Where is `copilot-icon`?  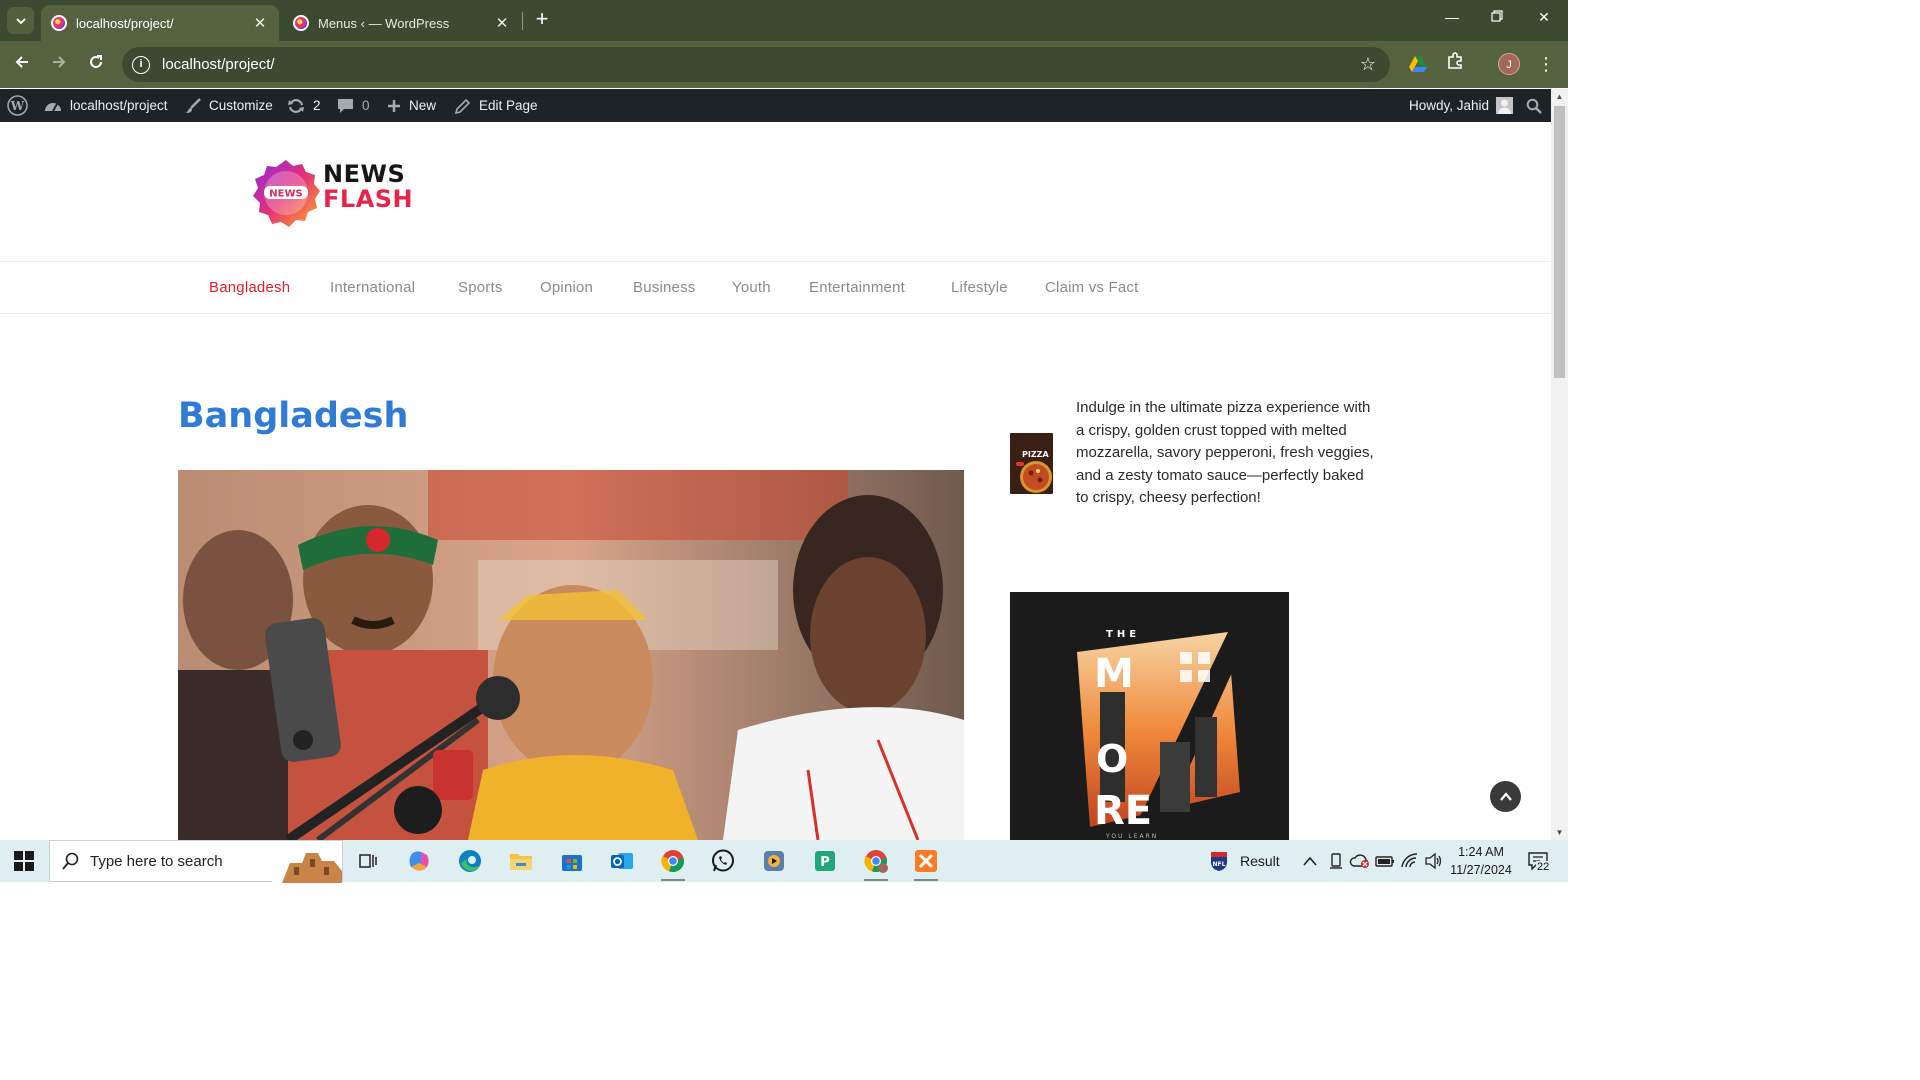 copilot-icon is located at coordinates (419, 861).